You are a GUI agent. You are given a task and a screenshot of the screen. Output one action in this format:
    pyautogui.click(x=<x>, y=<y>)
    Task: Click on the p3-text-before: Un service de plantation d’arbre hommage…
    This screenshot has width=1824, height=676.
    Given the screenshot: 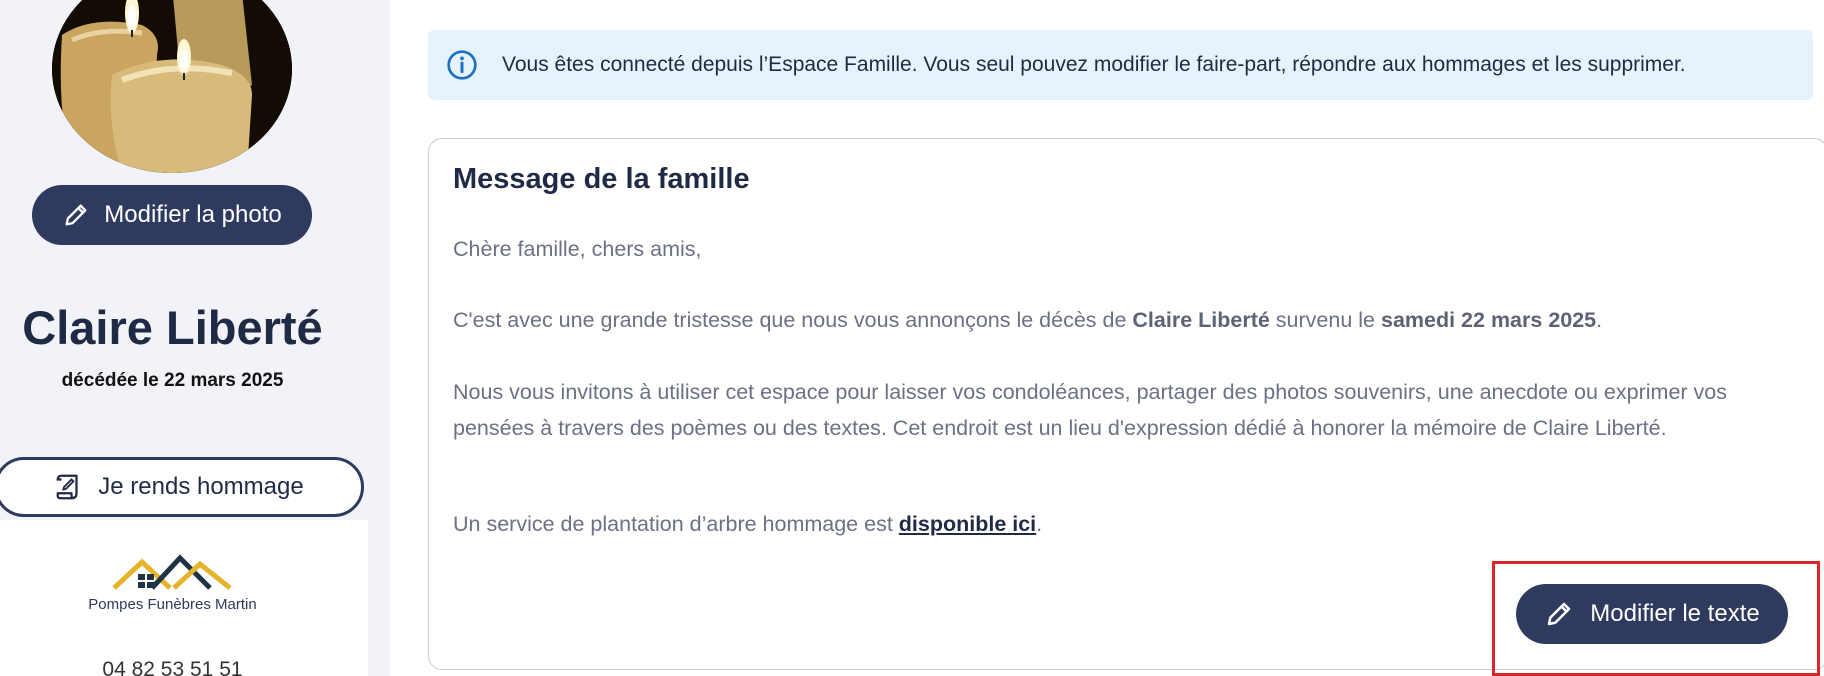 What is the action you would take?
    pyautogui.click(x=676, y=524)
    